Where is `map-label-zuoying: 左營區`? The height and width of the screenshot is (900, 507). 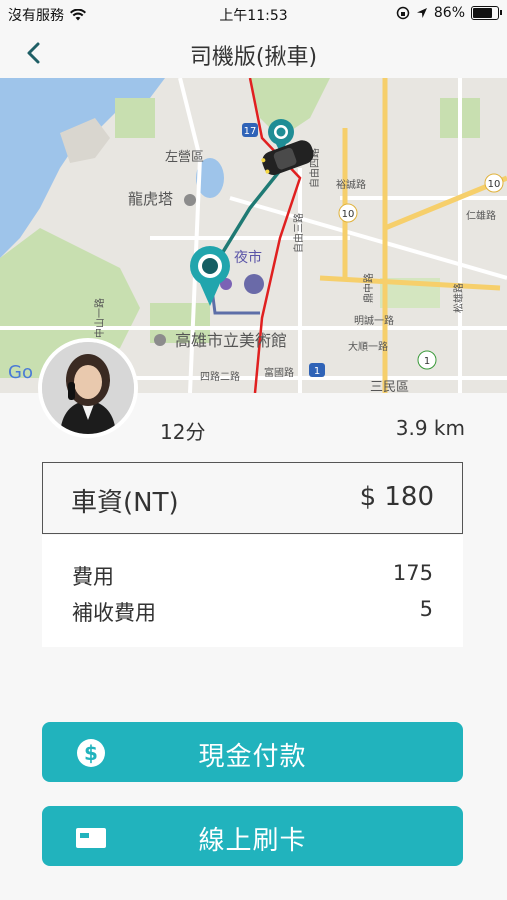
map-label-zuoying: 左營區 is located at coordinates (184, 157).